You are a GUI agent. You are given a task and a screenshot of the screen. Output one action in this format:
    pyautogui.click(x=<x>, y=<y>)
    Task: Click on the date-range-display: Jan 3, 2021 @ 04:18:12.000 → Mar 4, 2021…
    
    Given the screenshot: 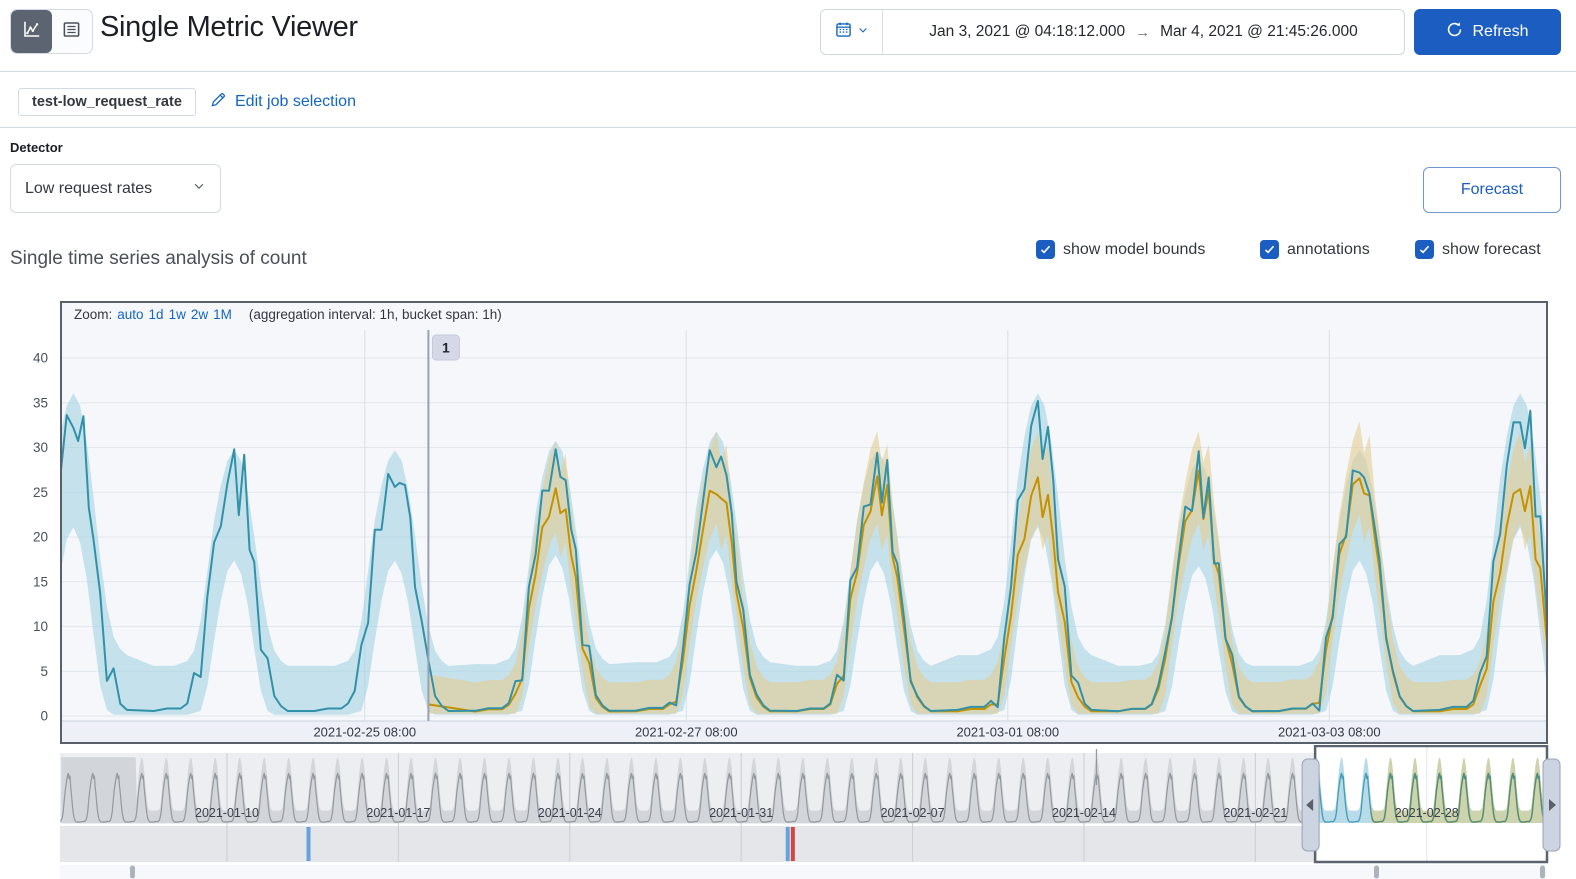 What is the action you would take?
    pyautogui.click(x=1143, y=32)
    